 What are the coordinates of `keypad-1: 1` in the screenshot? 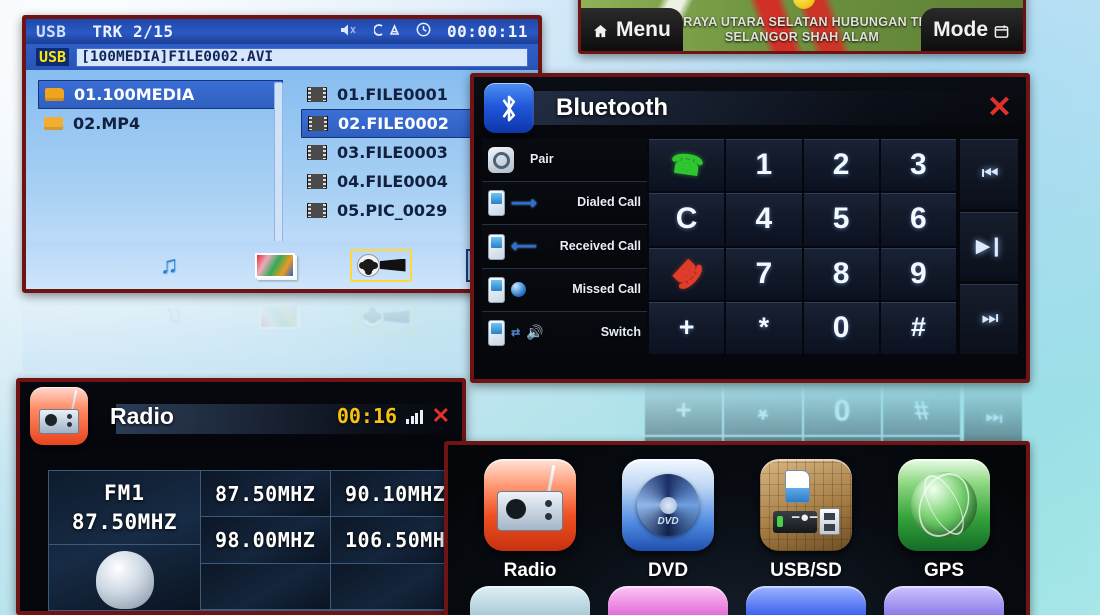 It's located at (764, 165).